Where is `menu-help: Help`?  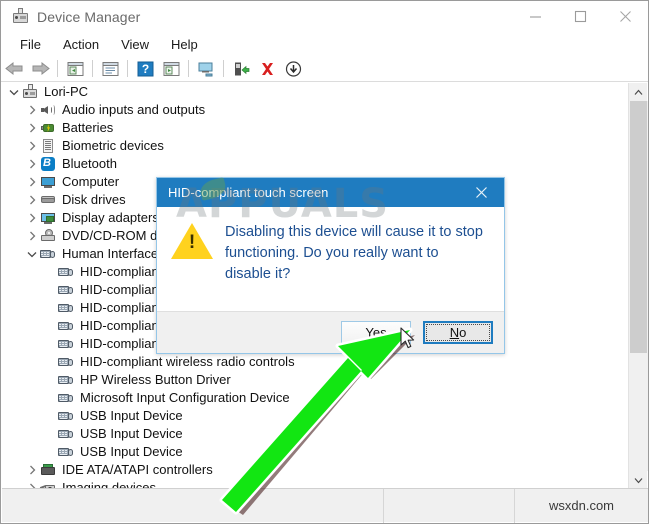 menu-help: Help is located at coordinates (184, 44).